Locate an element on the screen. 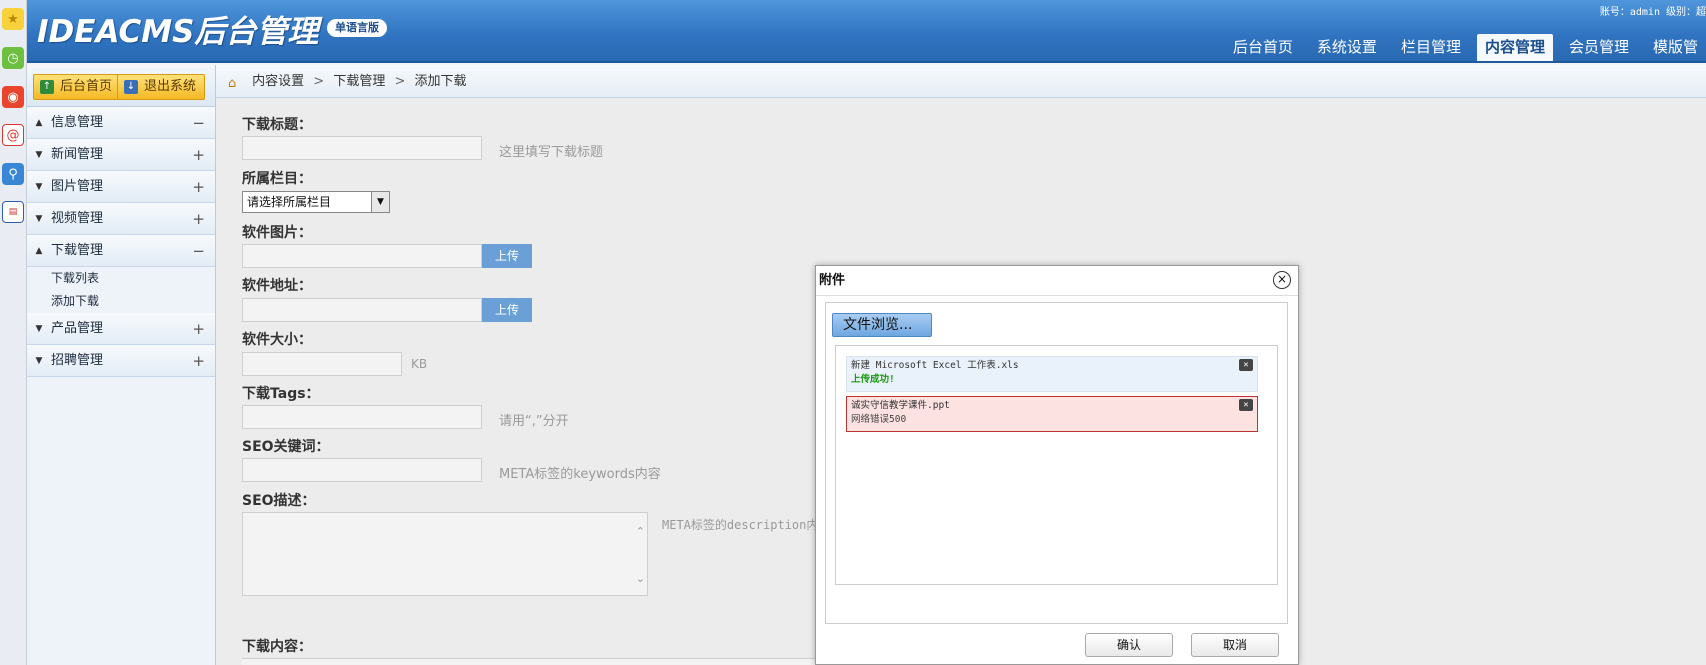 The image size is (1706, 665). home-icon: ⌂ is located at coordinates (232, 83).